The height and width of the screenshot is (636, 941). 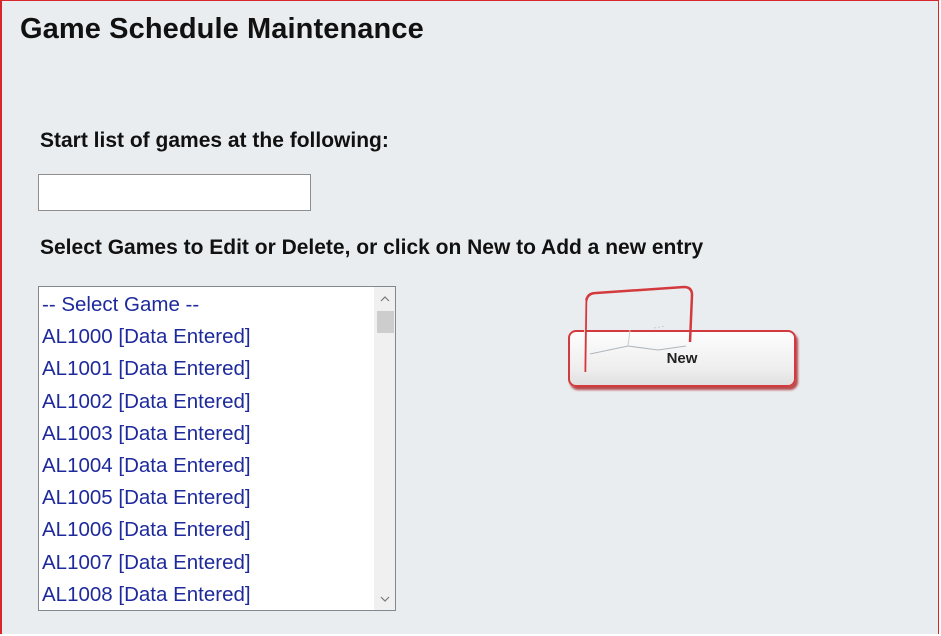 I want to click on list-item: AL1003 [Data Entered], so click(x=207, y=434).